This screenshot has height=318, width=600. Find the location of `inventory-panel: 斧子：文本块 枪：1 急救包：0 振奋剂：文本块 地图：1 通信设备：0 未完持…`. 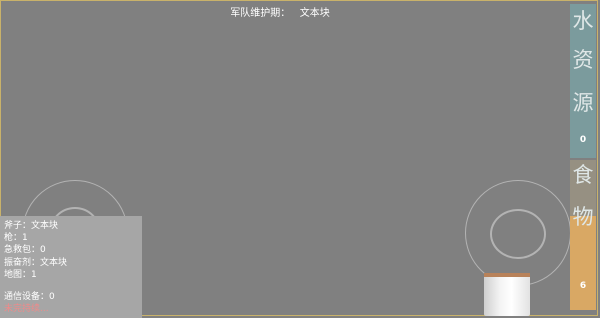

inventory-panel: 斧子：文本块 枪：1 急救包：0 振奋剂：文本块 地图：1 通信设备：0 未完持… is located at coordinates (71, 267).